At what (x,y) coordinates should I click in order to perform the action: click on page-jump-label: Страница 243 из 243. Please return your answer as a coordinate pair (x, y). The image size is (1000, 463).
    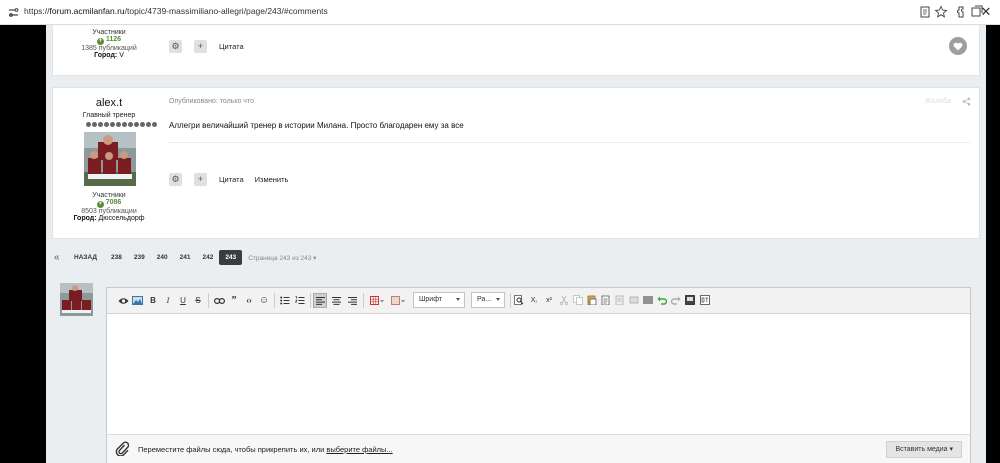
    Looking at the image, I should click on (280, 258).